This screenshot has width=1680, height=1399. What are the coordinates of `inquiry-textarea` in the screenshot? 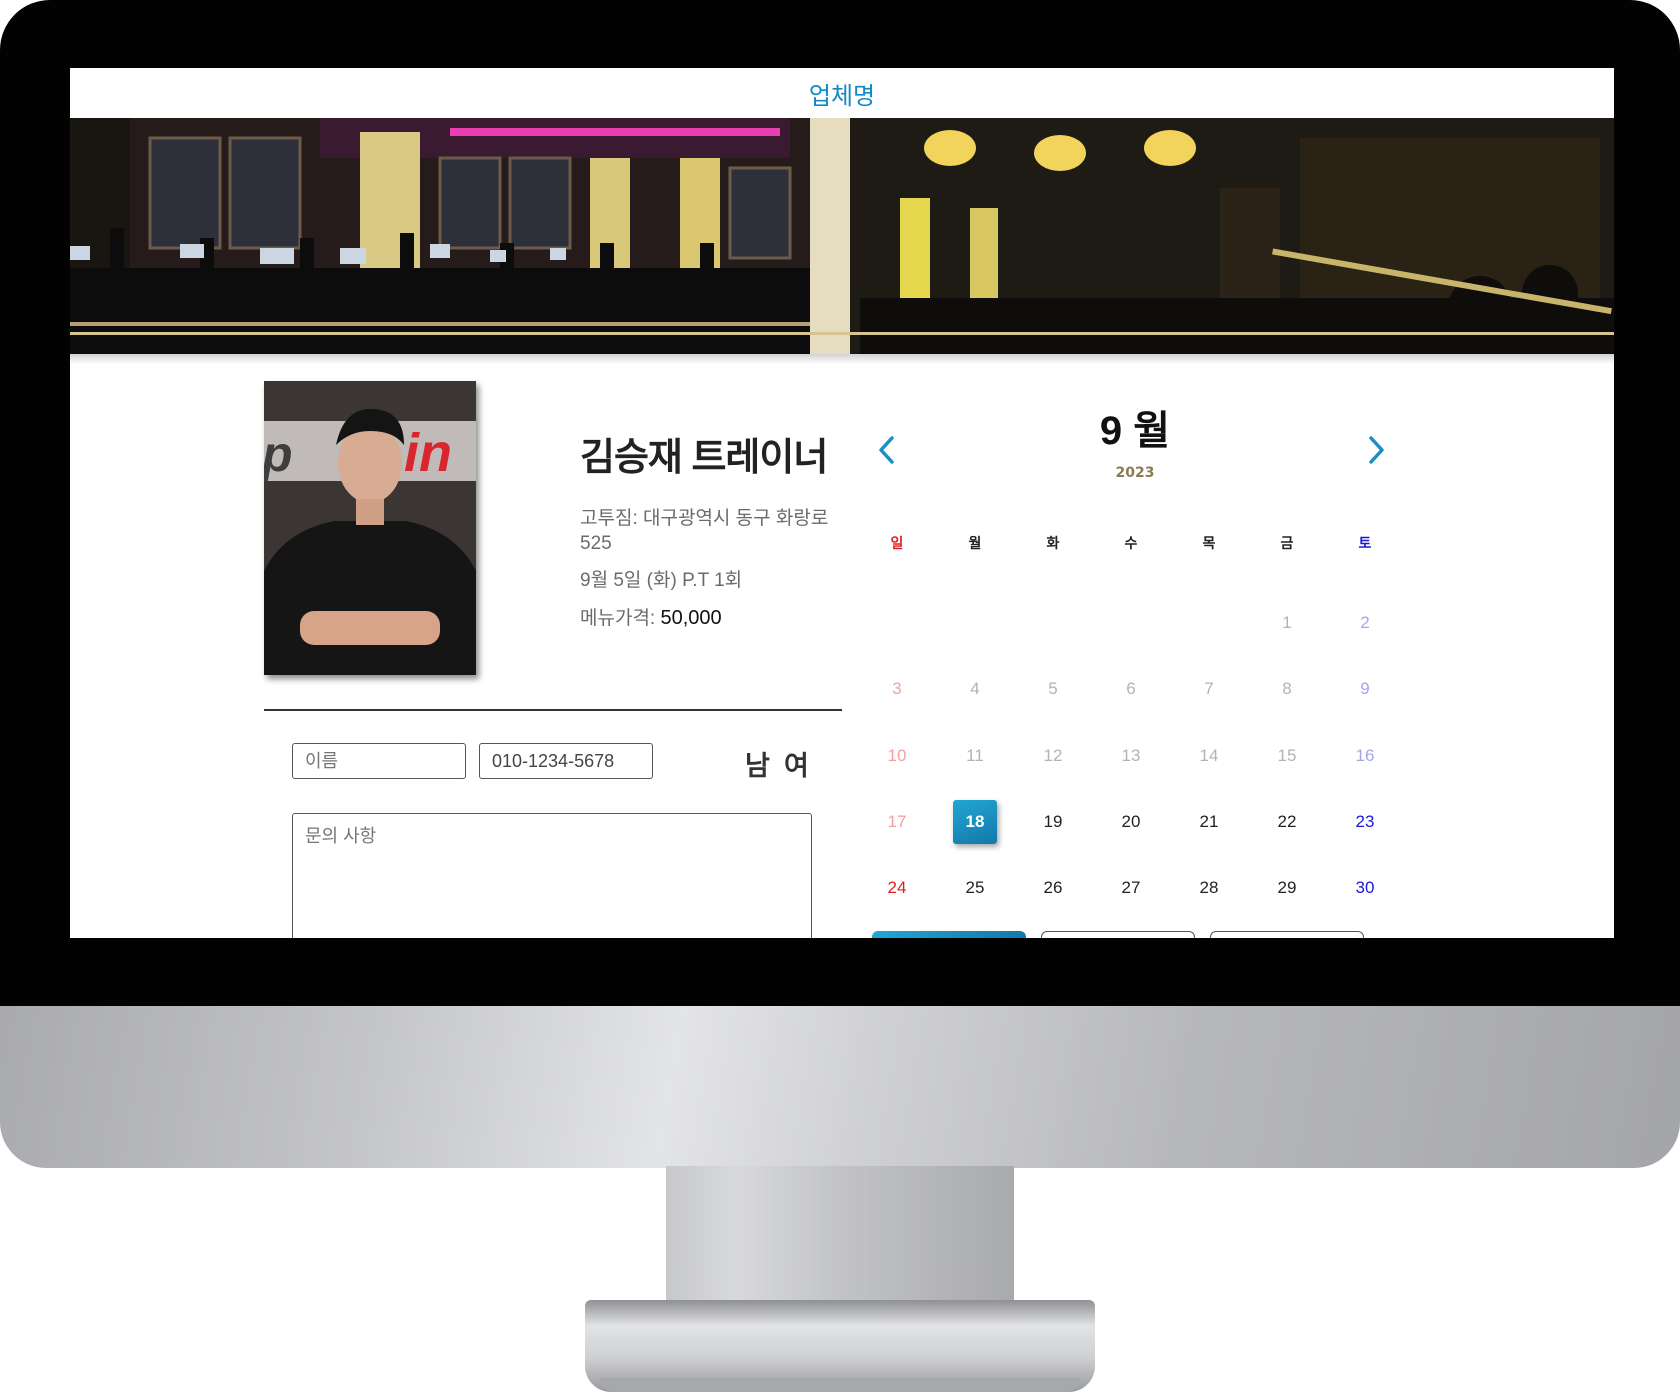 It's located at (552, 875).